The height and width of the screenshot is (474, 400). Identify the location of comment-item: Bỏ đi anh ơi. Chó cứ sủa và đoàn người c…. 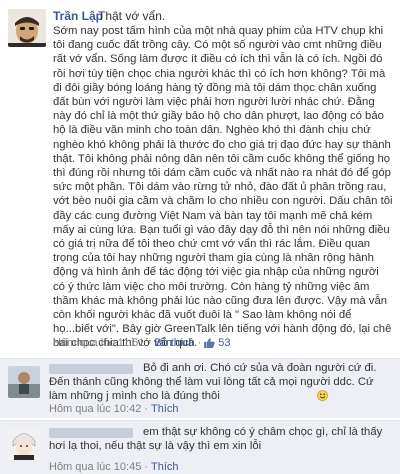
(200, 388).